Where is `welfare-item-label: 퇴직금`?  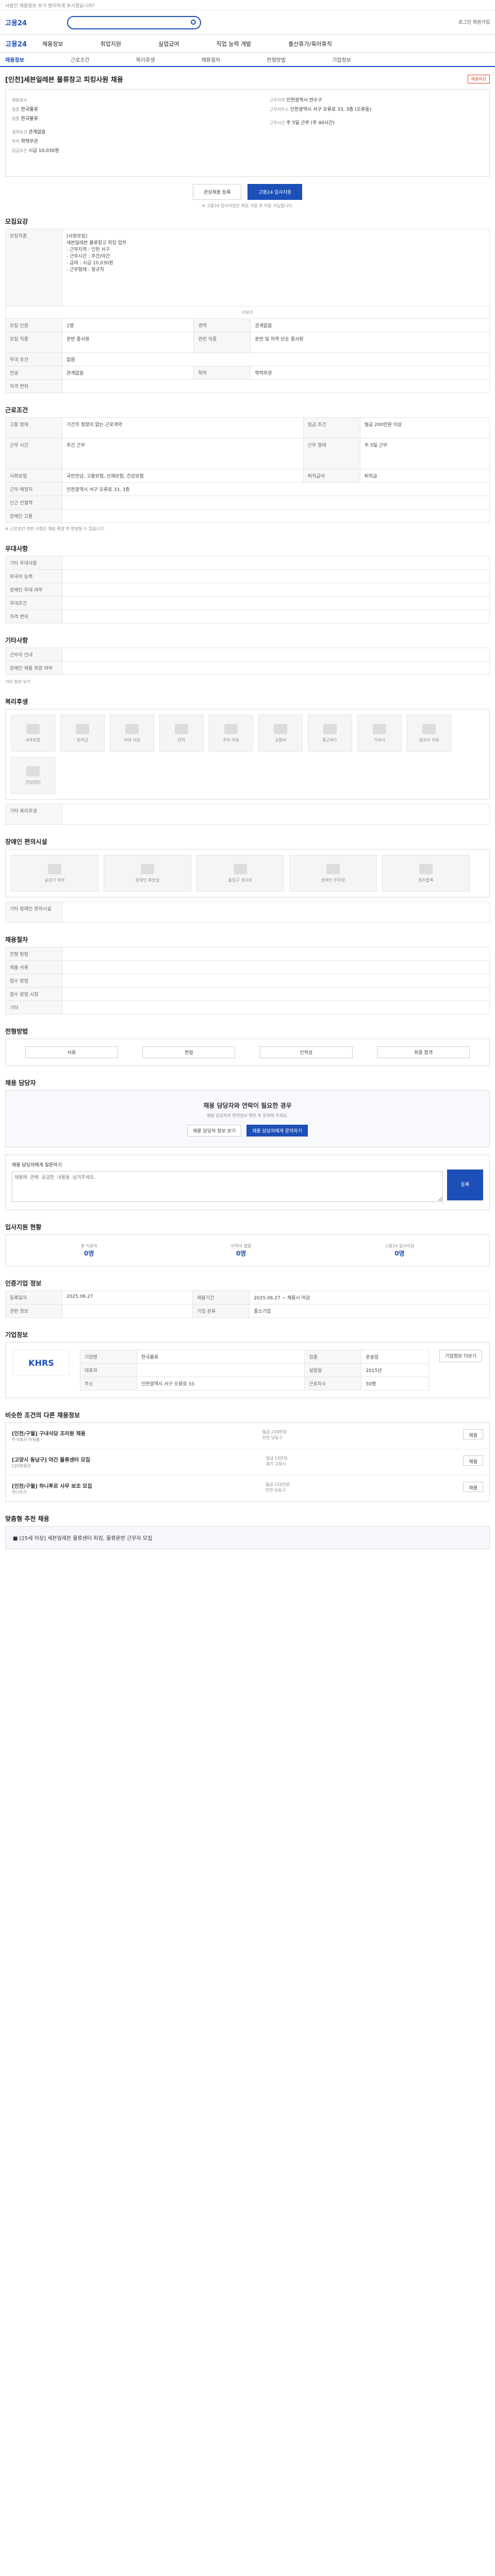
welfare-item-label: 퇴직금 is located at coordinates (82, 739).